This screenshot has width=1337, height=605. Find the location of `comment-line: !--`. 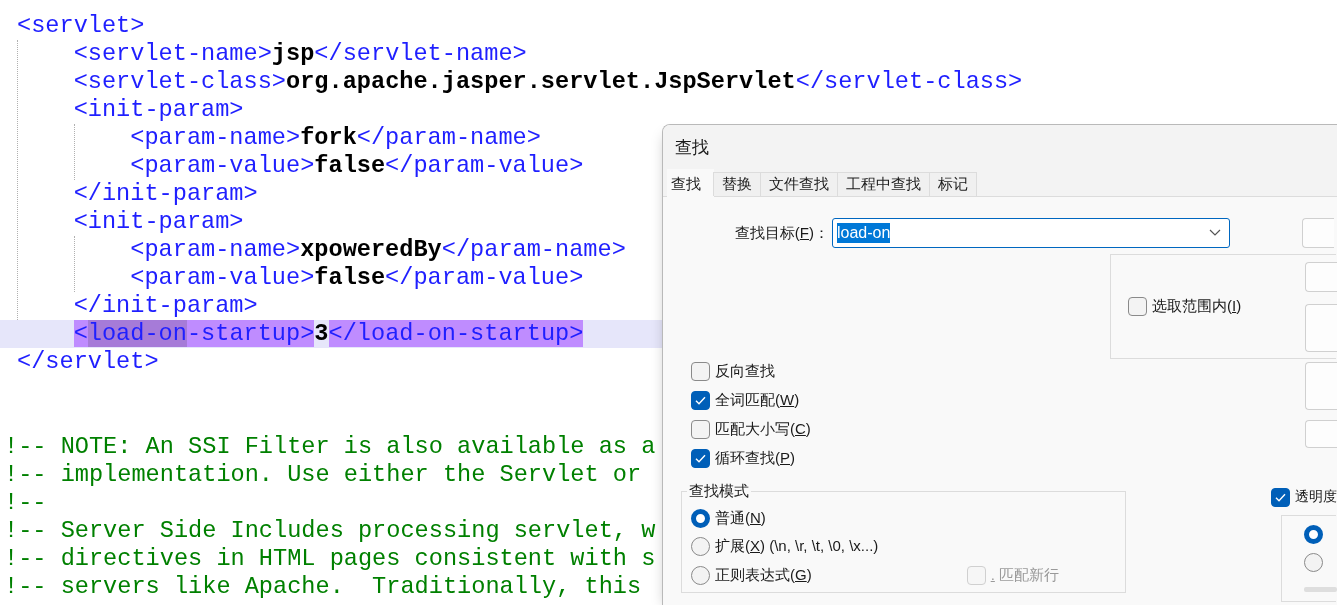

comment-line: !-- is located at coordinates (25, 503).